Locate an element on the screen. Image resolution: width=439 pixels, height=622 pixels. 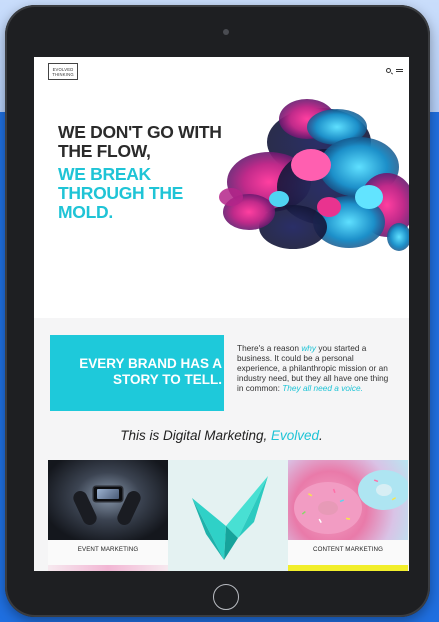
next-card-yellow is located at coordinates (348, 568).